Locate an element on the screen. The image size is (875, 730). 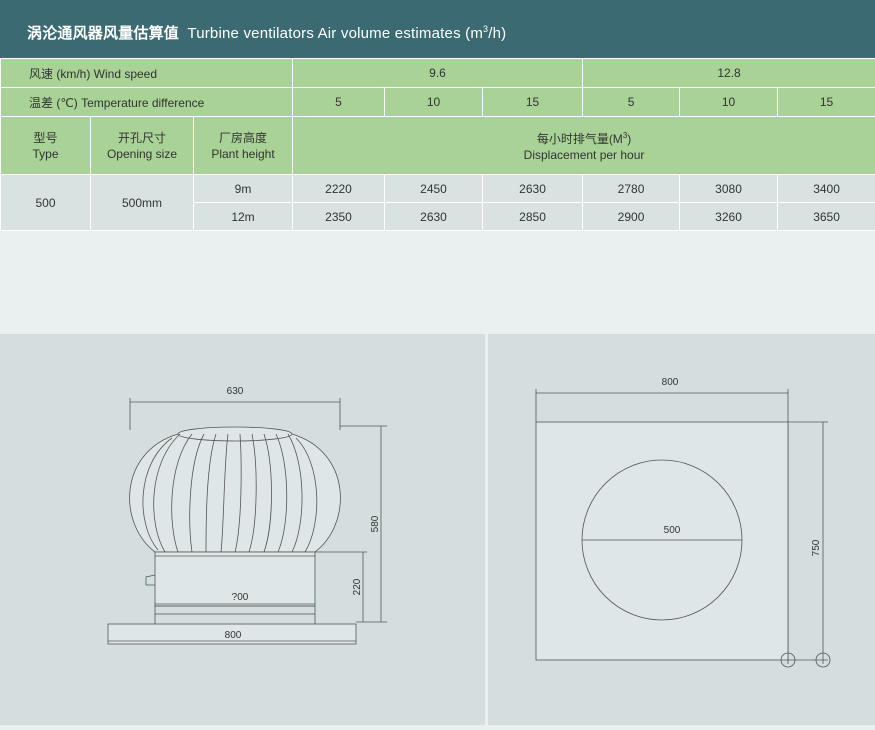
value-cell: 3400 is located at coordinates (826, 189).